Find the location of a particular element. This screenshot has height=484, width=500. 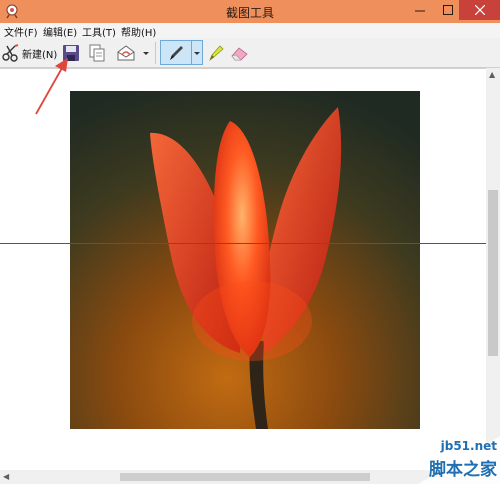

pen-split-divider is located at coordinates (191, 52).